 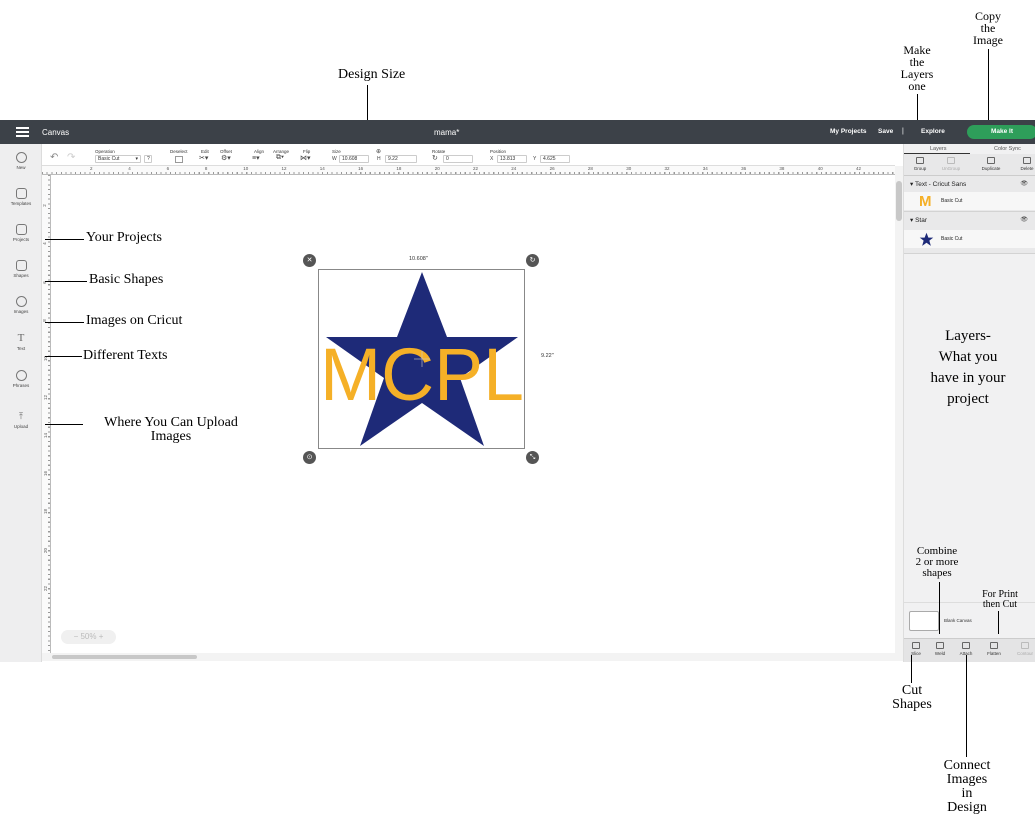 What do you see at coordinates (309, 260) in the screenshot?
I see `delete-handle-icon: ✕` at bounding box center [309, 260].